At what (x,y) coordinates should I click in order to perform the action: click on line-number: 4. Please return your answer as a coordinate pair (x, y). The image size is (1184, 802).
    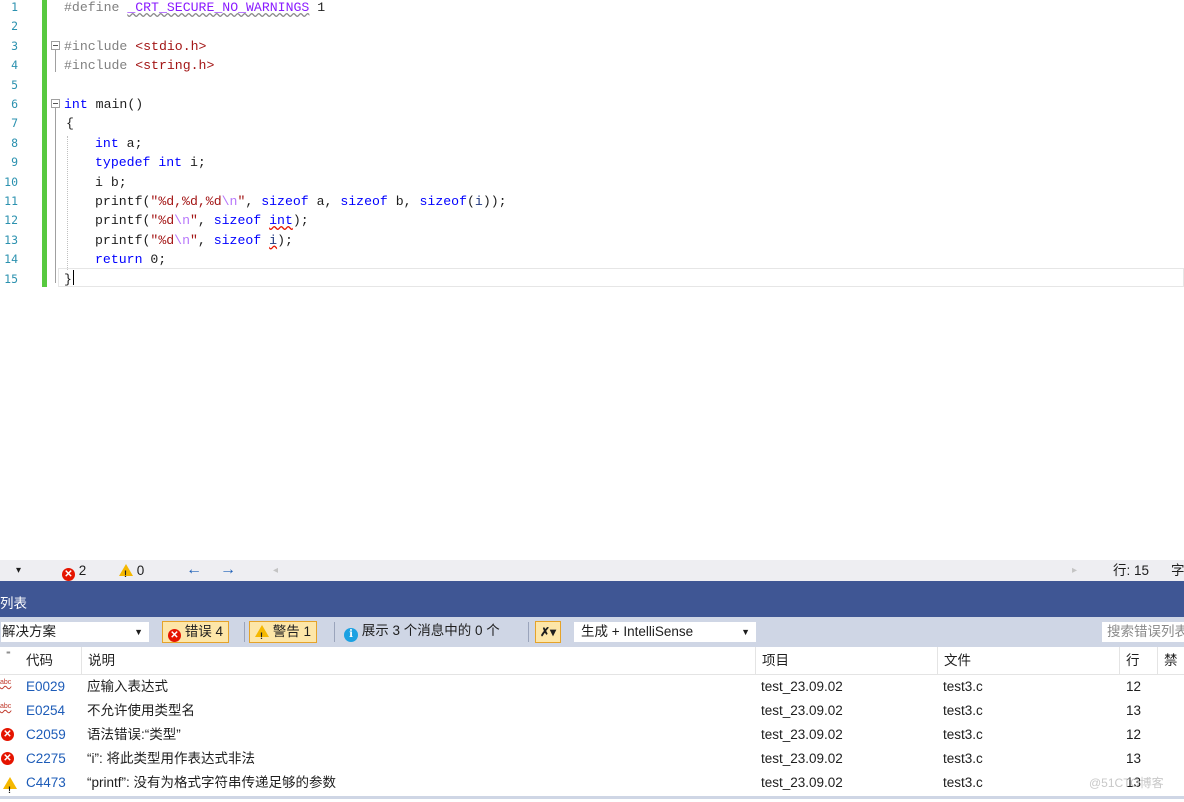
    Looking at the image, I should click on (14, 65).